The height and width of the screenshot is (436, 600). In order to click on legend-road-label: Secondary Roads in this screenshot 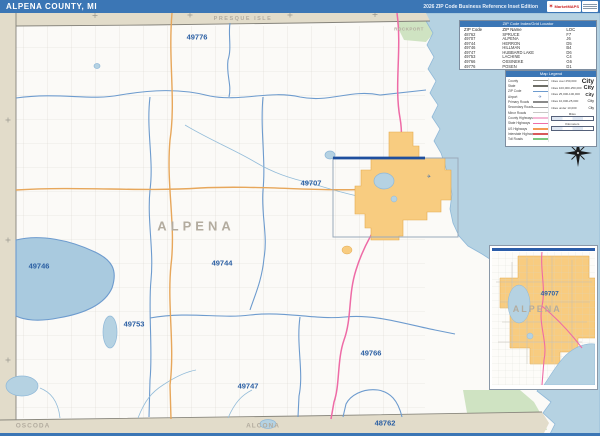, I will do `click(520, 107)`.